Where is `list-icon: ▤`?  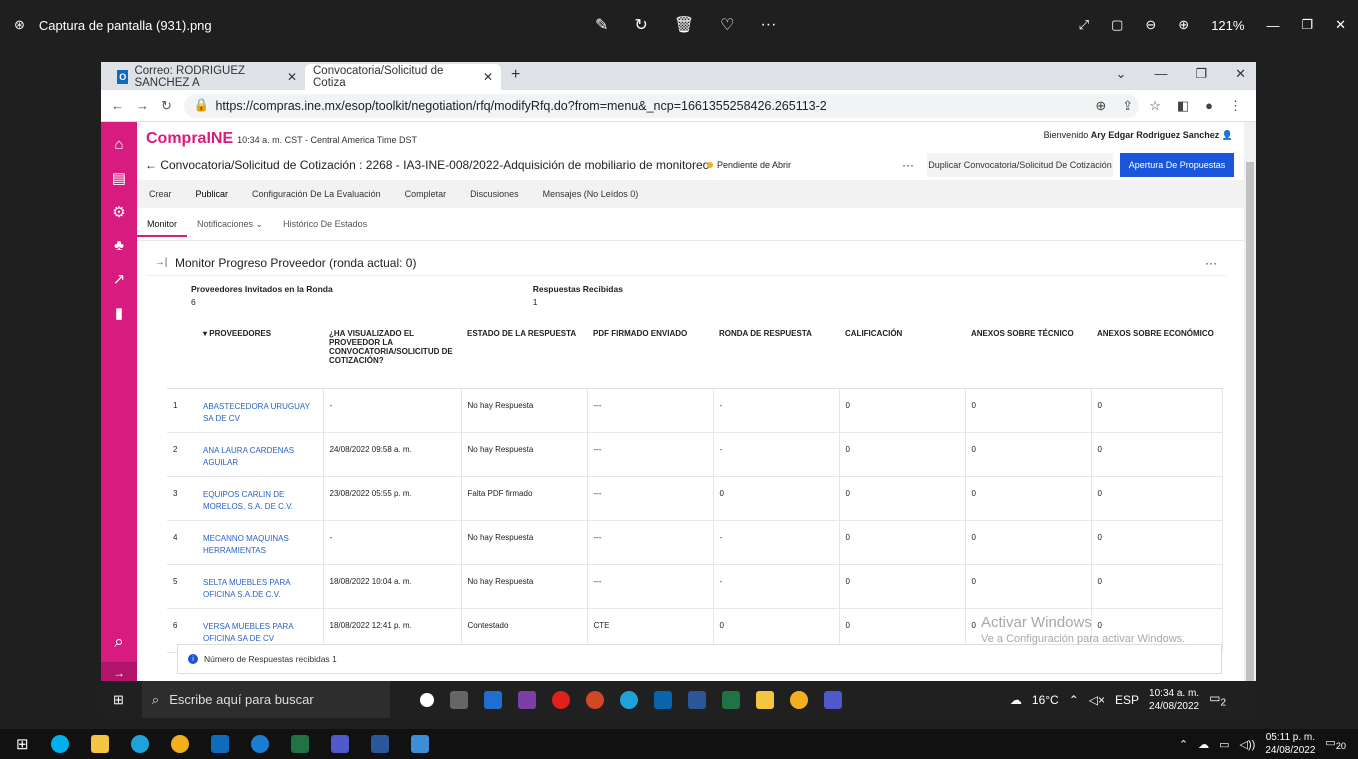 list-icon: ▤ is located at coordinates (119, 178).